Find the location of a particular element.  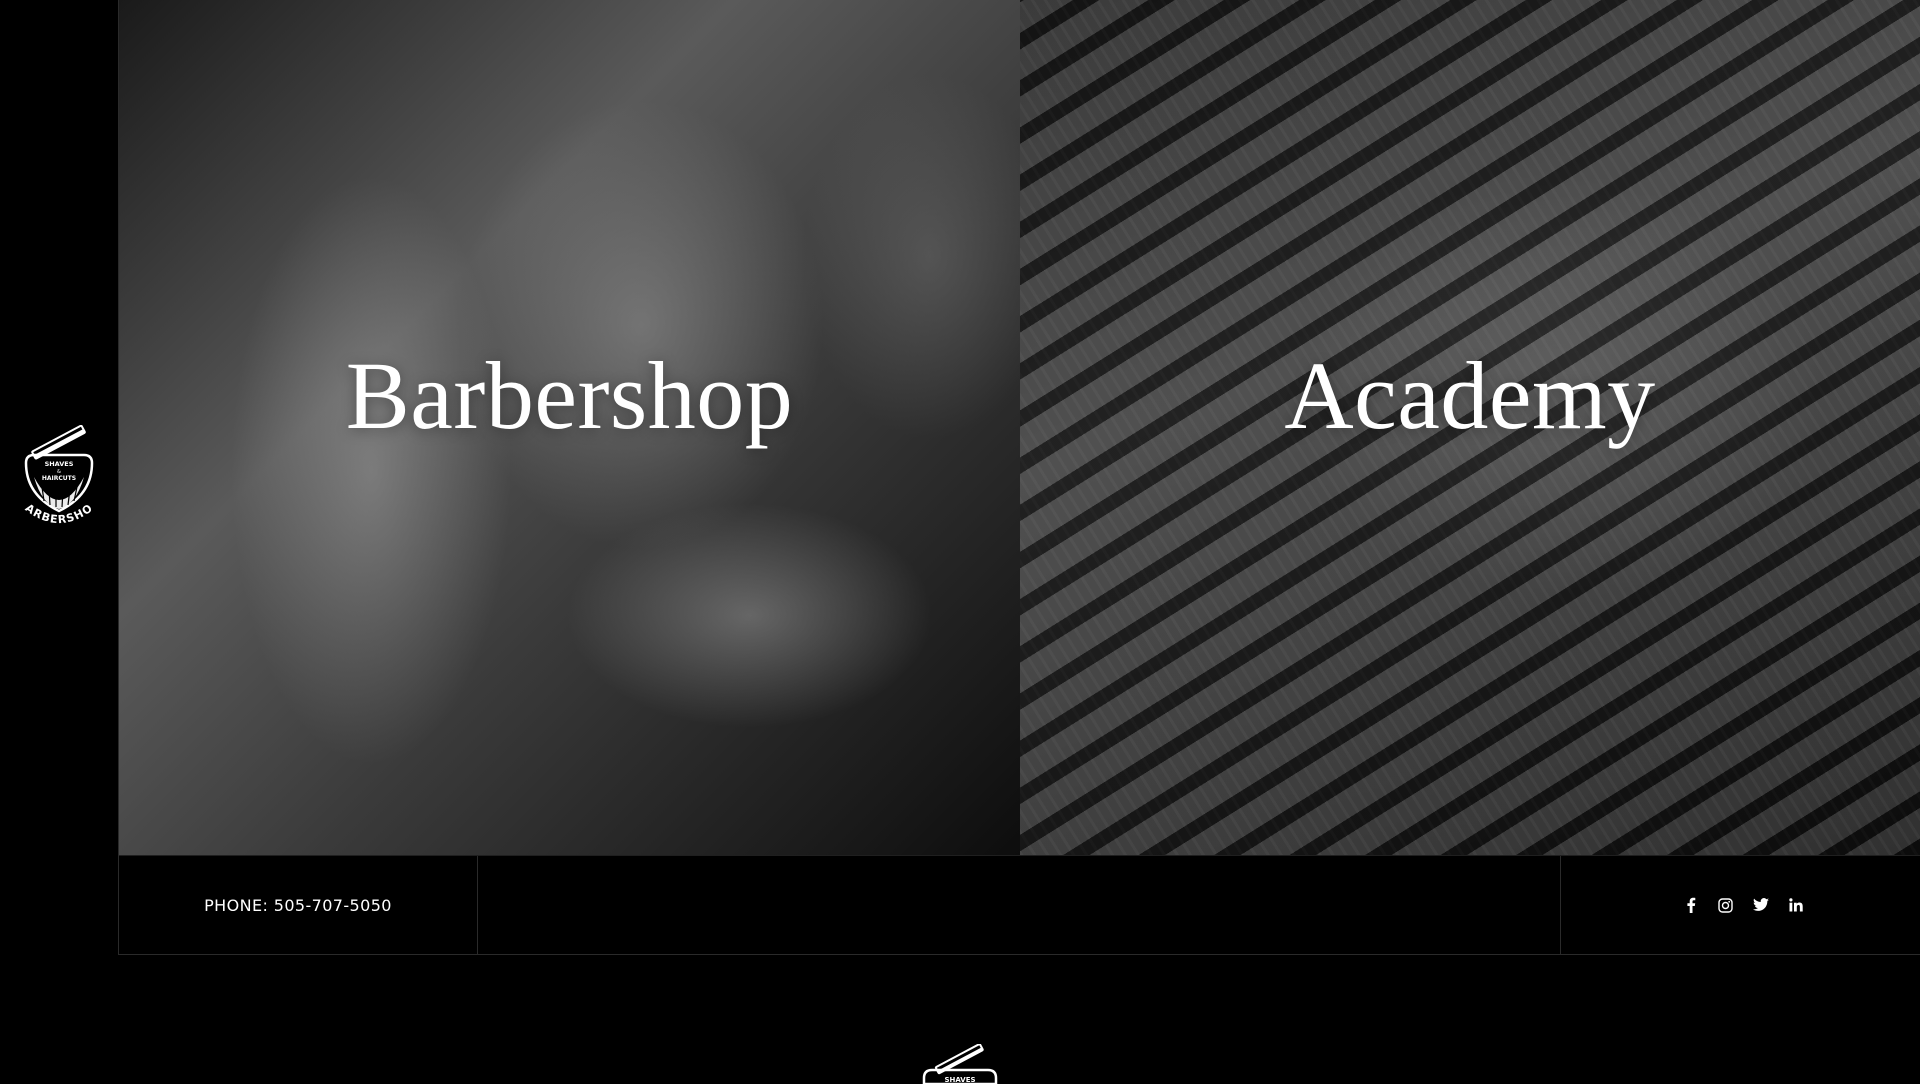

sidebar: SHAVES & HAIRCUTS BARBERSHOP is located at coordinates (59, 477).